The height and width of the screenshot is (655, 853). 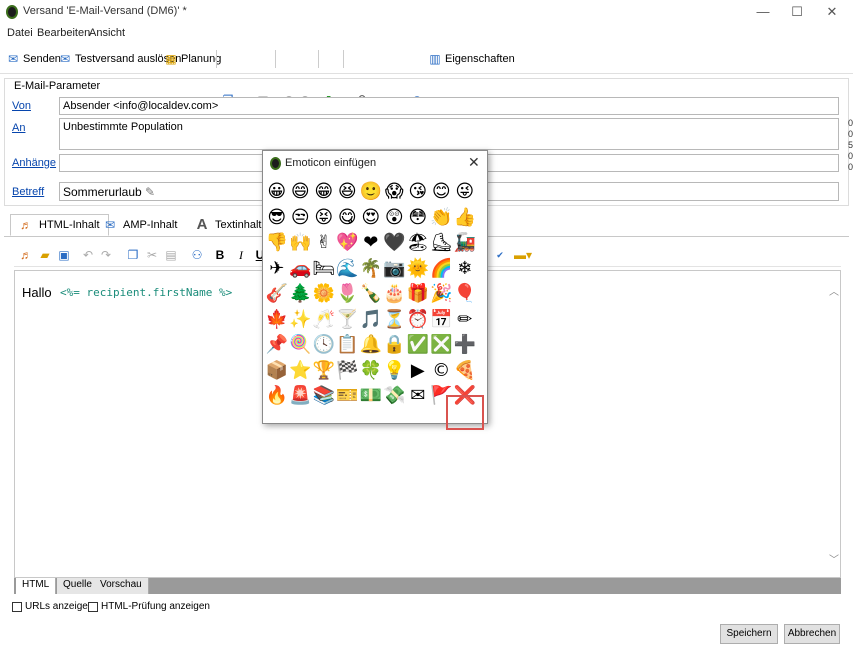 I want to click on emoticon-button: 😀, so click(x=277, y=192).